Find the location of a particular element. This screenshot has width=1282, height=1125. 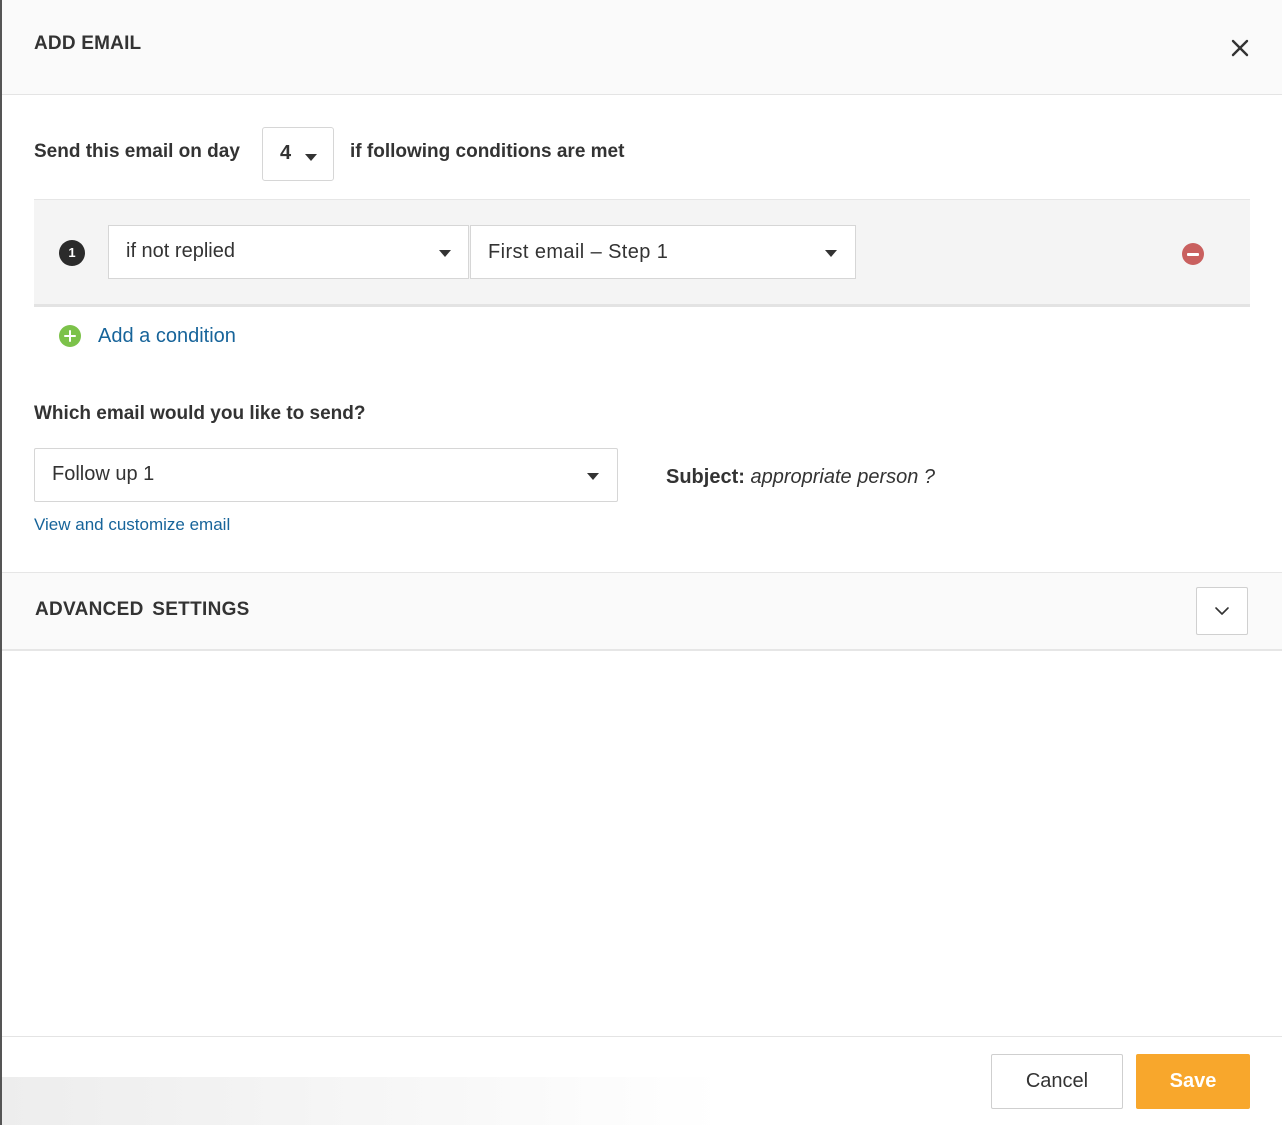

condition-email-select: First email – Step 1 is located at coordinates (663, 252).